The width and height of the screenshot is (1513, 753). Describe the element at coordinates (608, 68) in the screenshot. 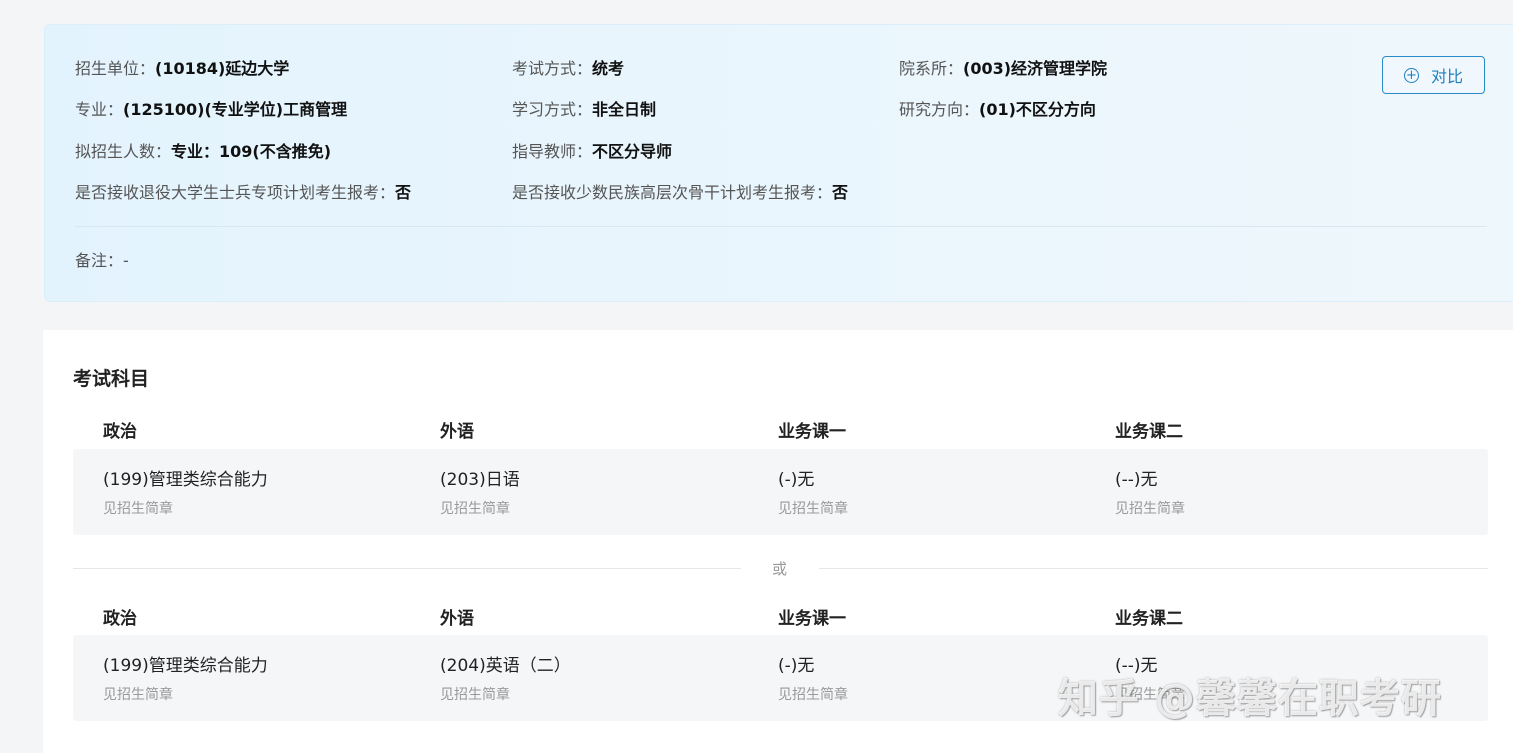

I see `value-exam-mode: 统考` at that location.